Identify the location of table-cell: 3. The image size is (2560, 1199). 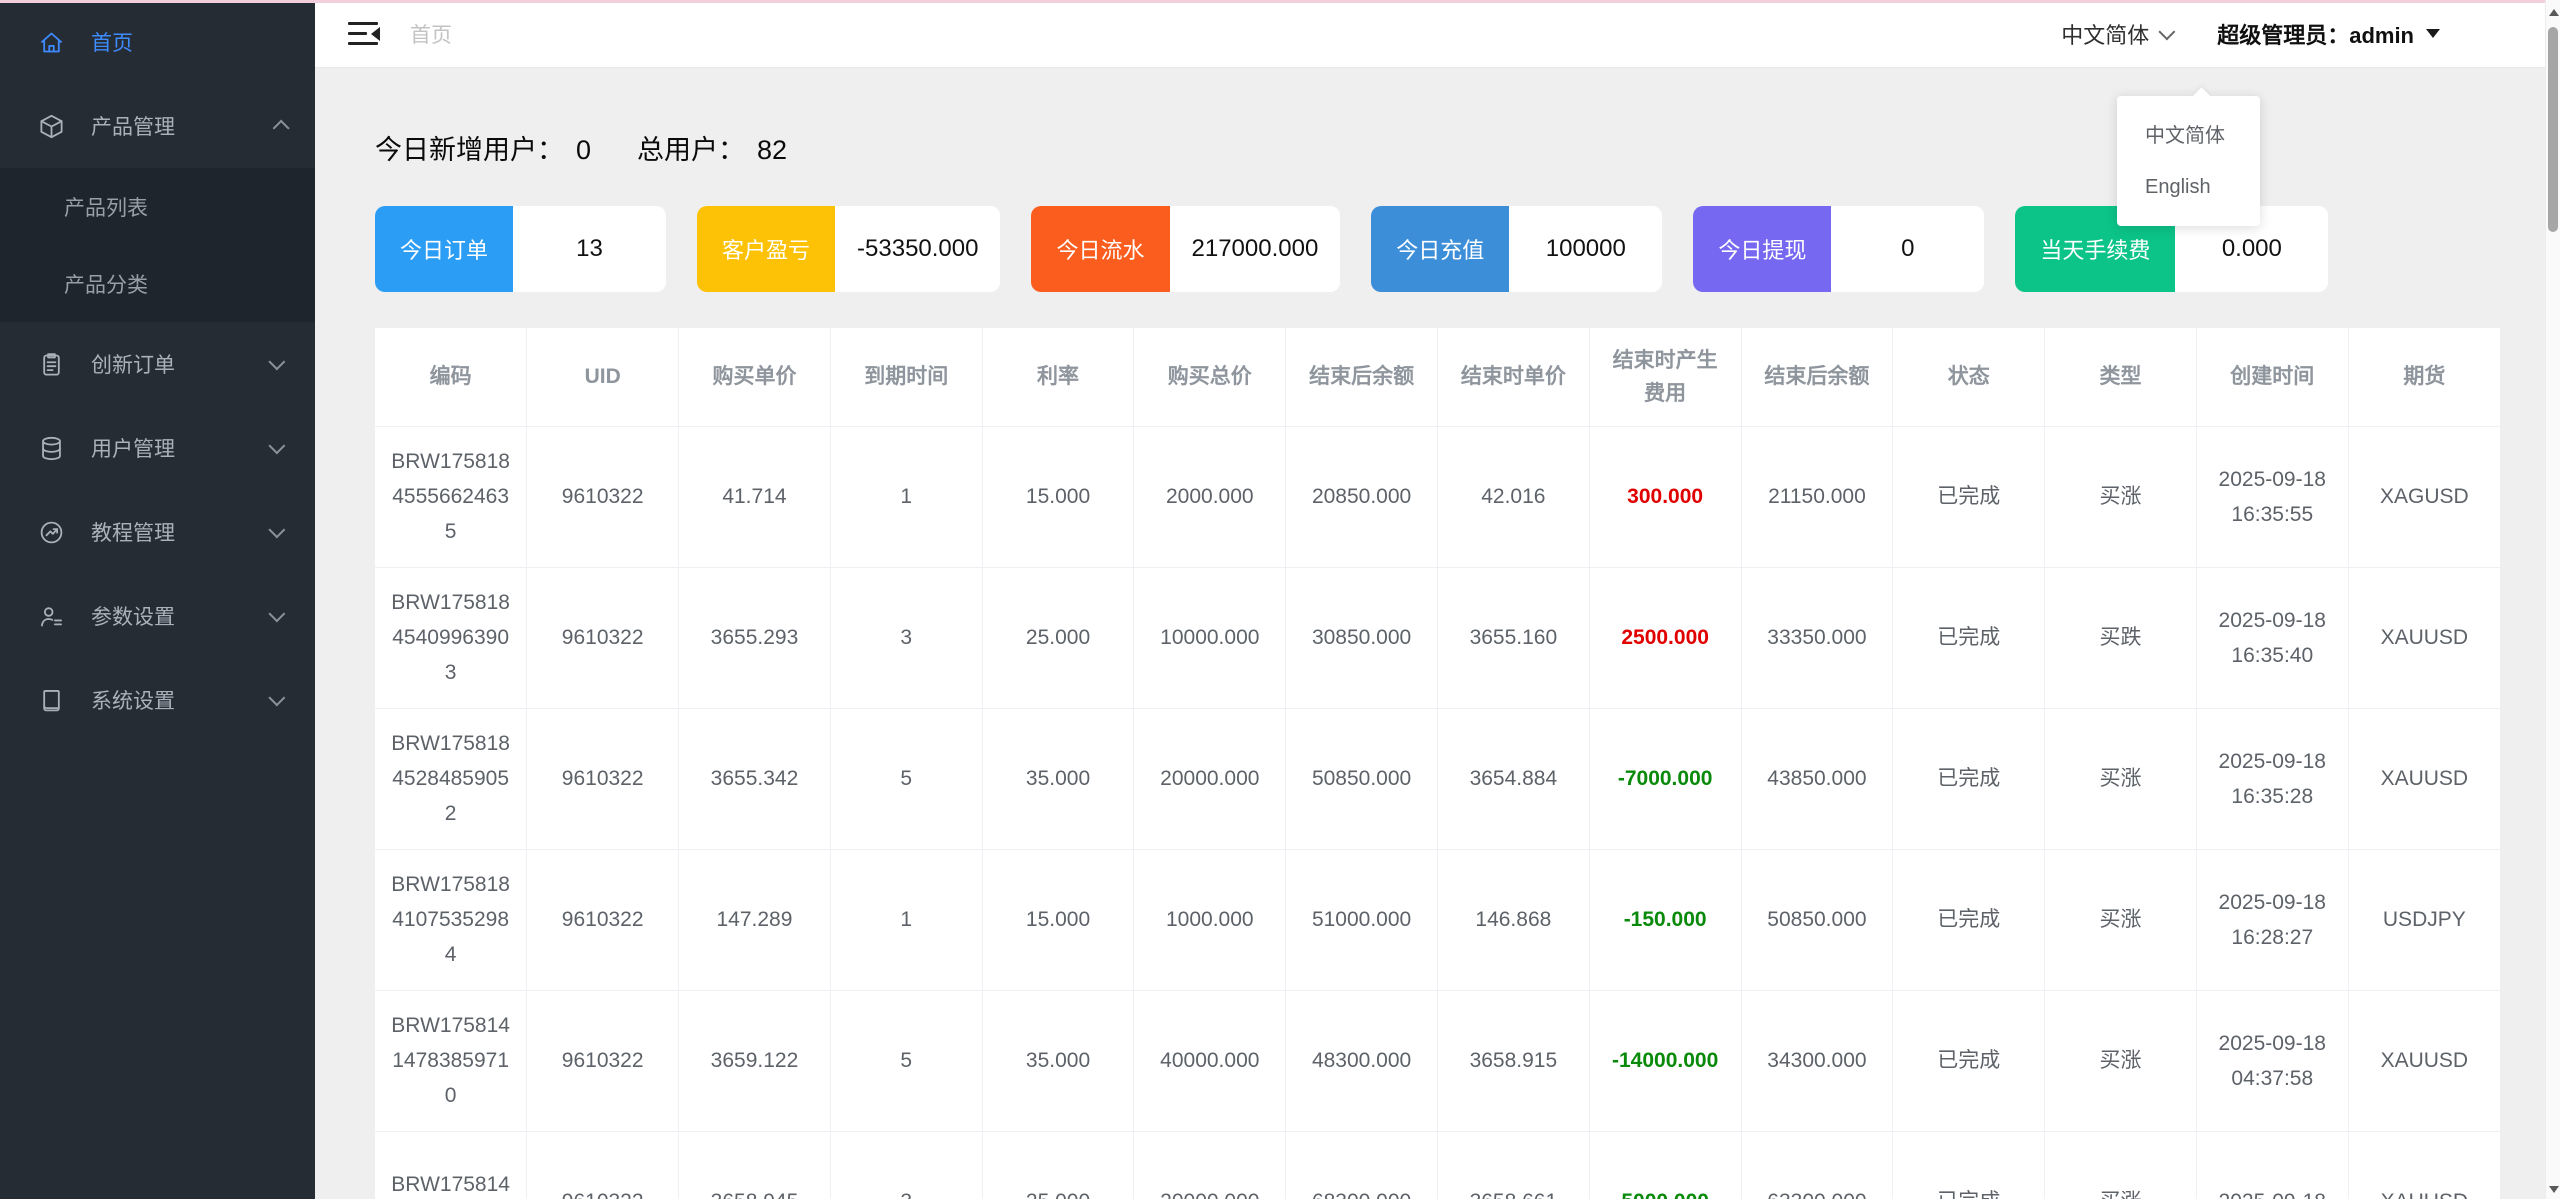
(906, 638).